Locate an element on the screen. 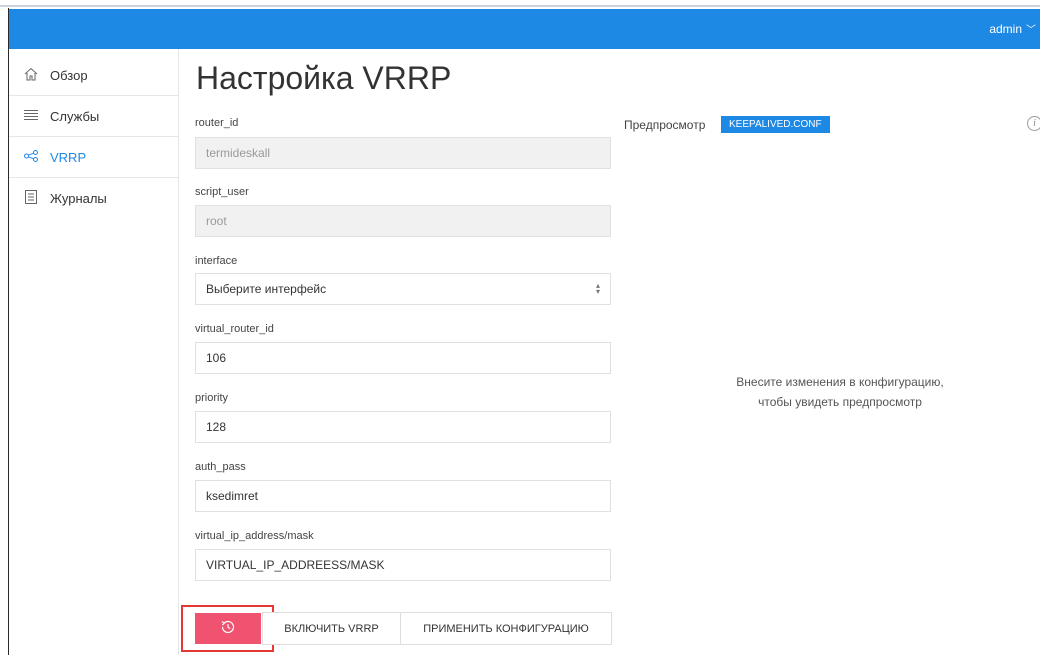 The height and width of the screenshot is (655, 1040). virtual-ip-field: VIRTUAL_IP_ADDREESS/MASK is located at coordinates (403, 565).